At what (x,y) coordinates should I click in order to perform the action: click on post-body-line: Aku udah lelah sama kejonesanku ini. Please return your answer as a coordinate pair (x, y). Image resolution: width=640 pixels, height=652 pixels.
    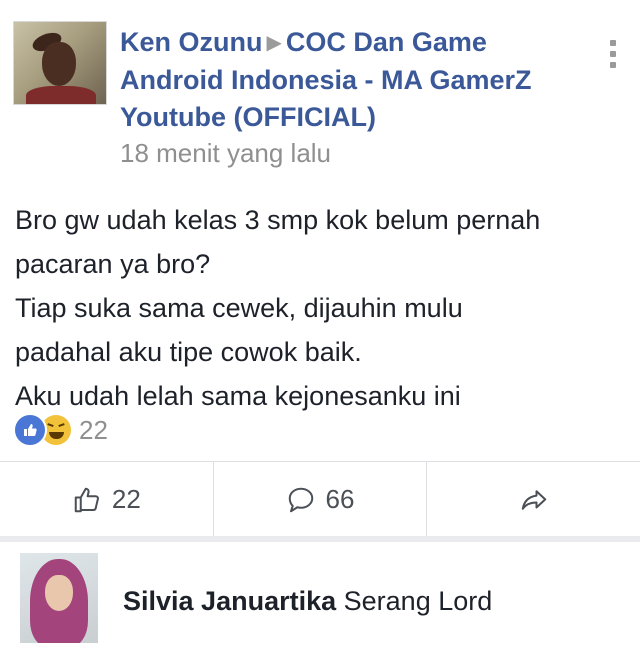
    Looking at the image, I should click on (238, 396).